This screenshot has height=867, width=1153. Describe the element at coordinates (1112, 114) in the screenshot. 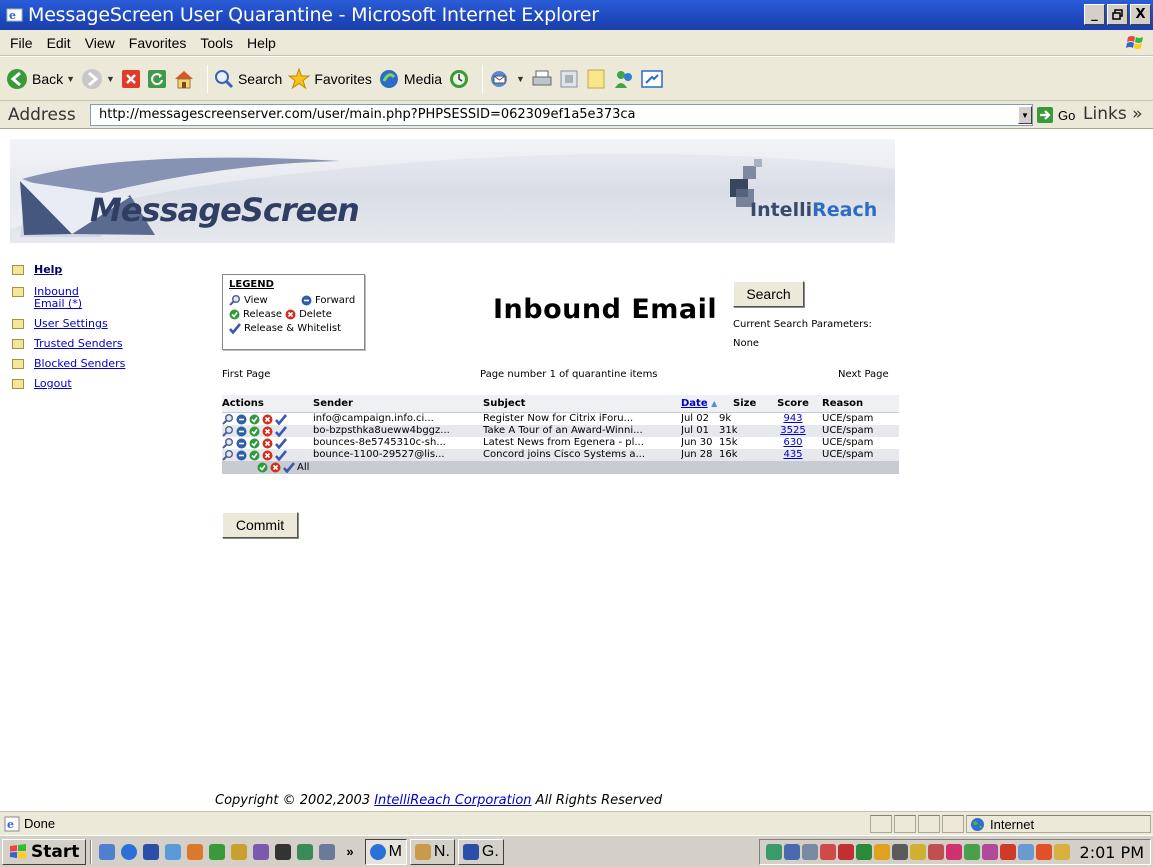

I see `links-button: Links »` at that location.